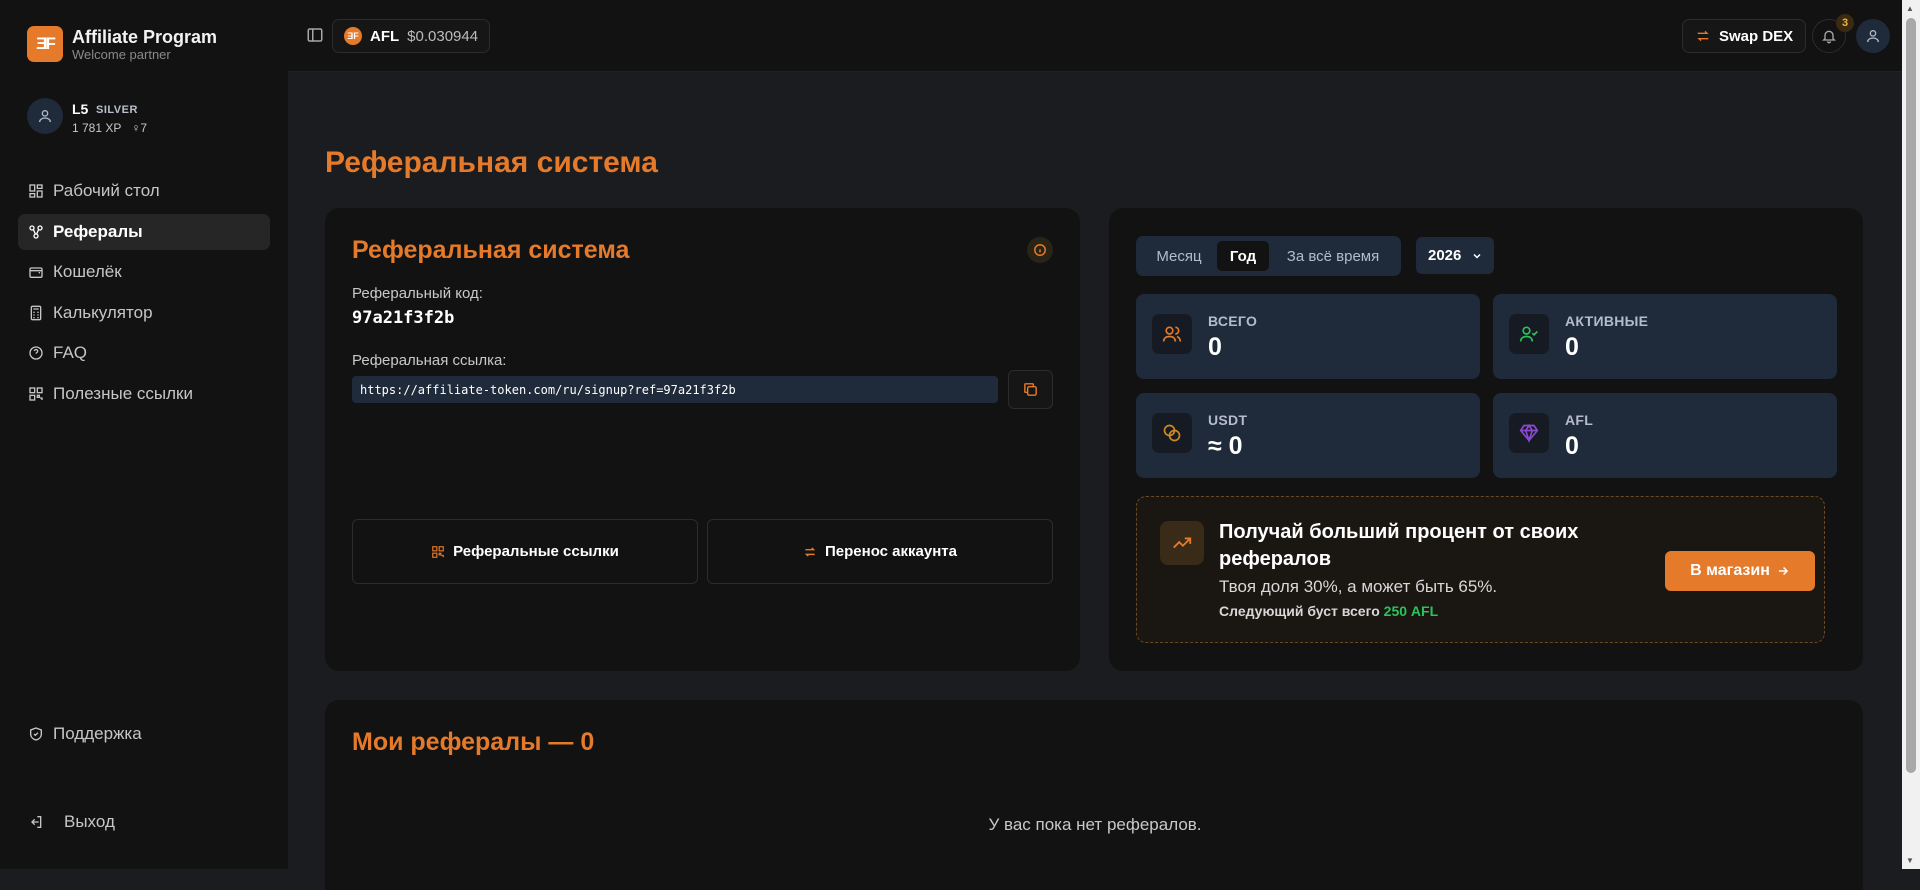 The width and height of the screenshot is (1920, 890). What do you see at coordinates (438, 551) in the screenshot?
I see `qr-icon` at bounding box center [438, 551].